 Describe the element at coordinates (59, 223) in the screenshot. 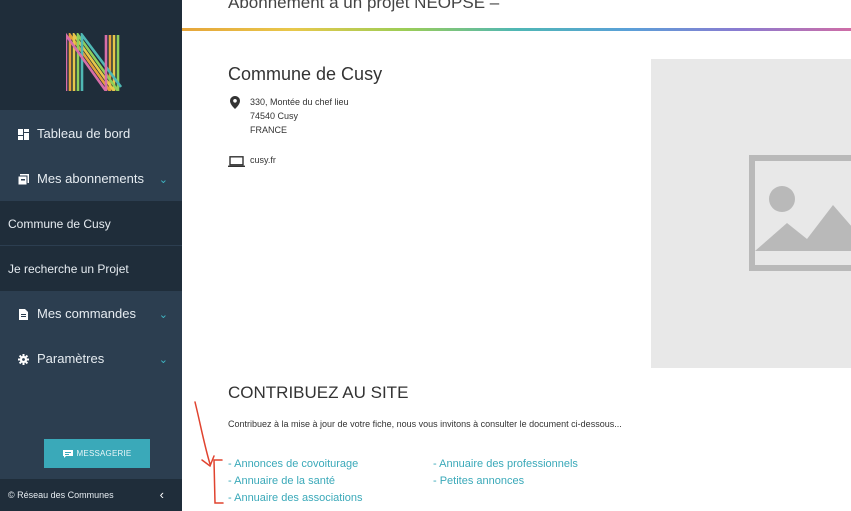

I see `sidebar-item-label: Commune de Cusy` at that location.